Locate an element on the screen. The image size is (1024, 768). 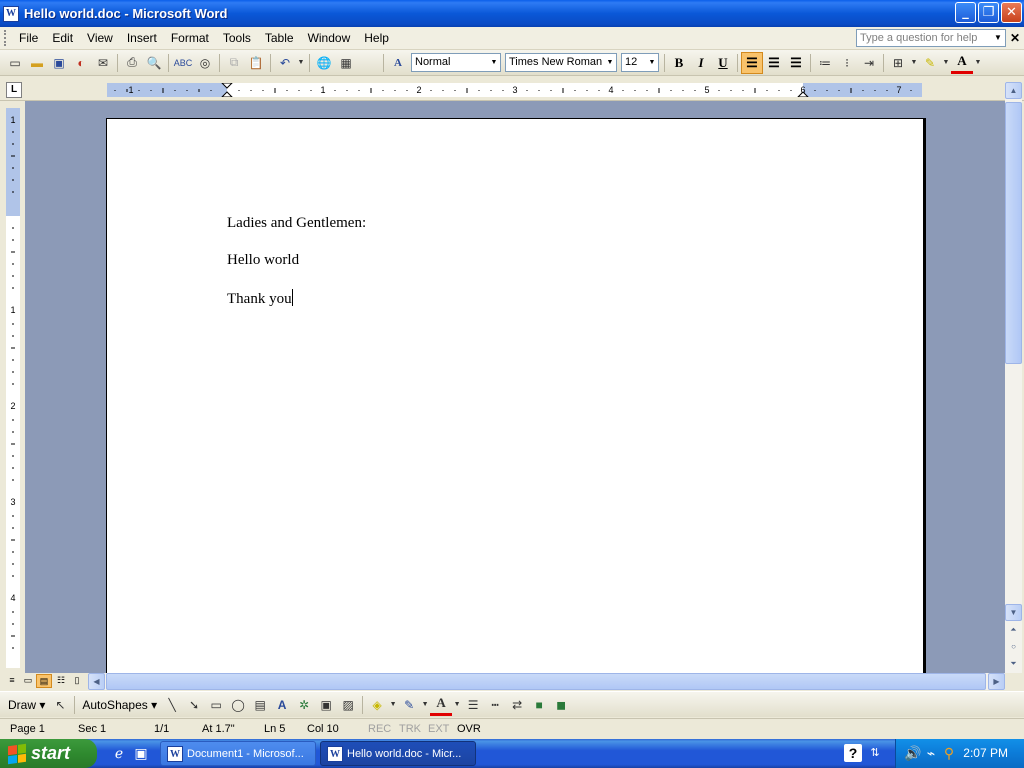
menu-help: Help is located at coordinates (376, 38).